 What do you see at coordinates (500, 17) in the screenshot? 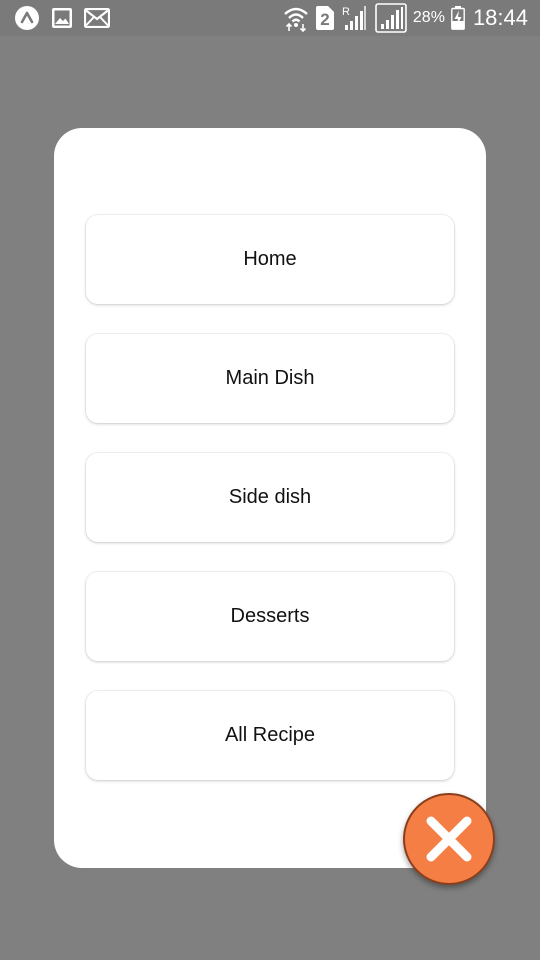
I see `clock: 18:44` at bounding box center [500, 17].